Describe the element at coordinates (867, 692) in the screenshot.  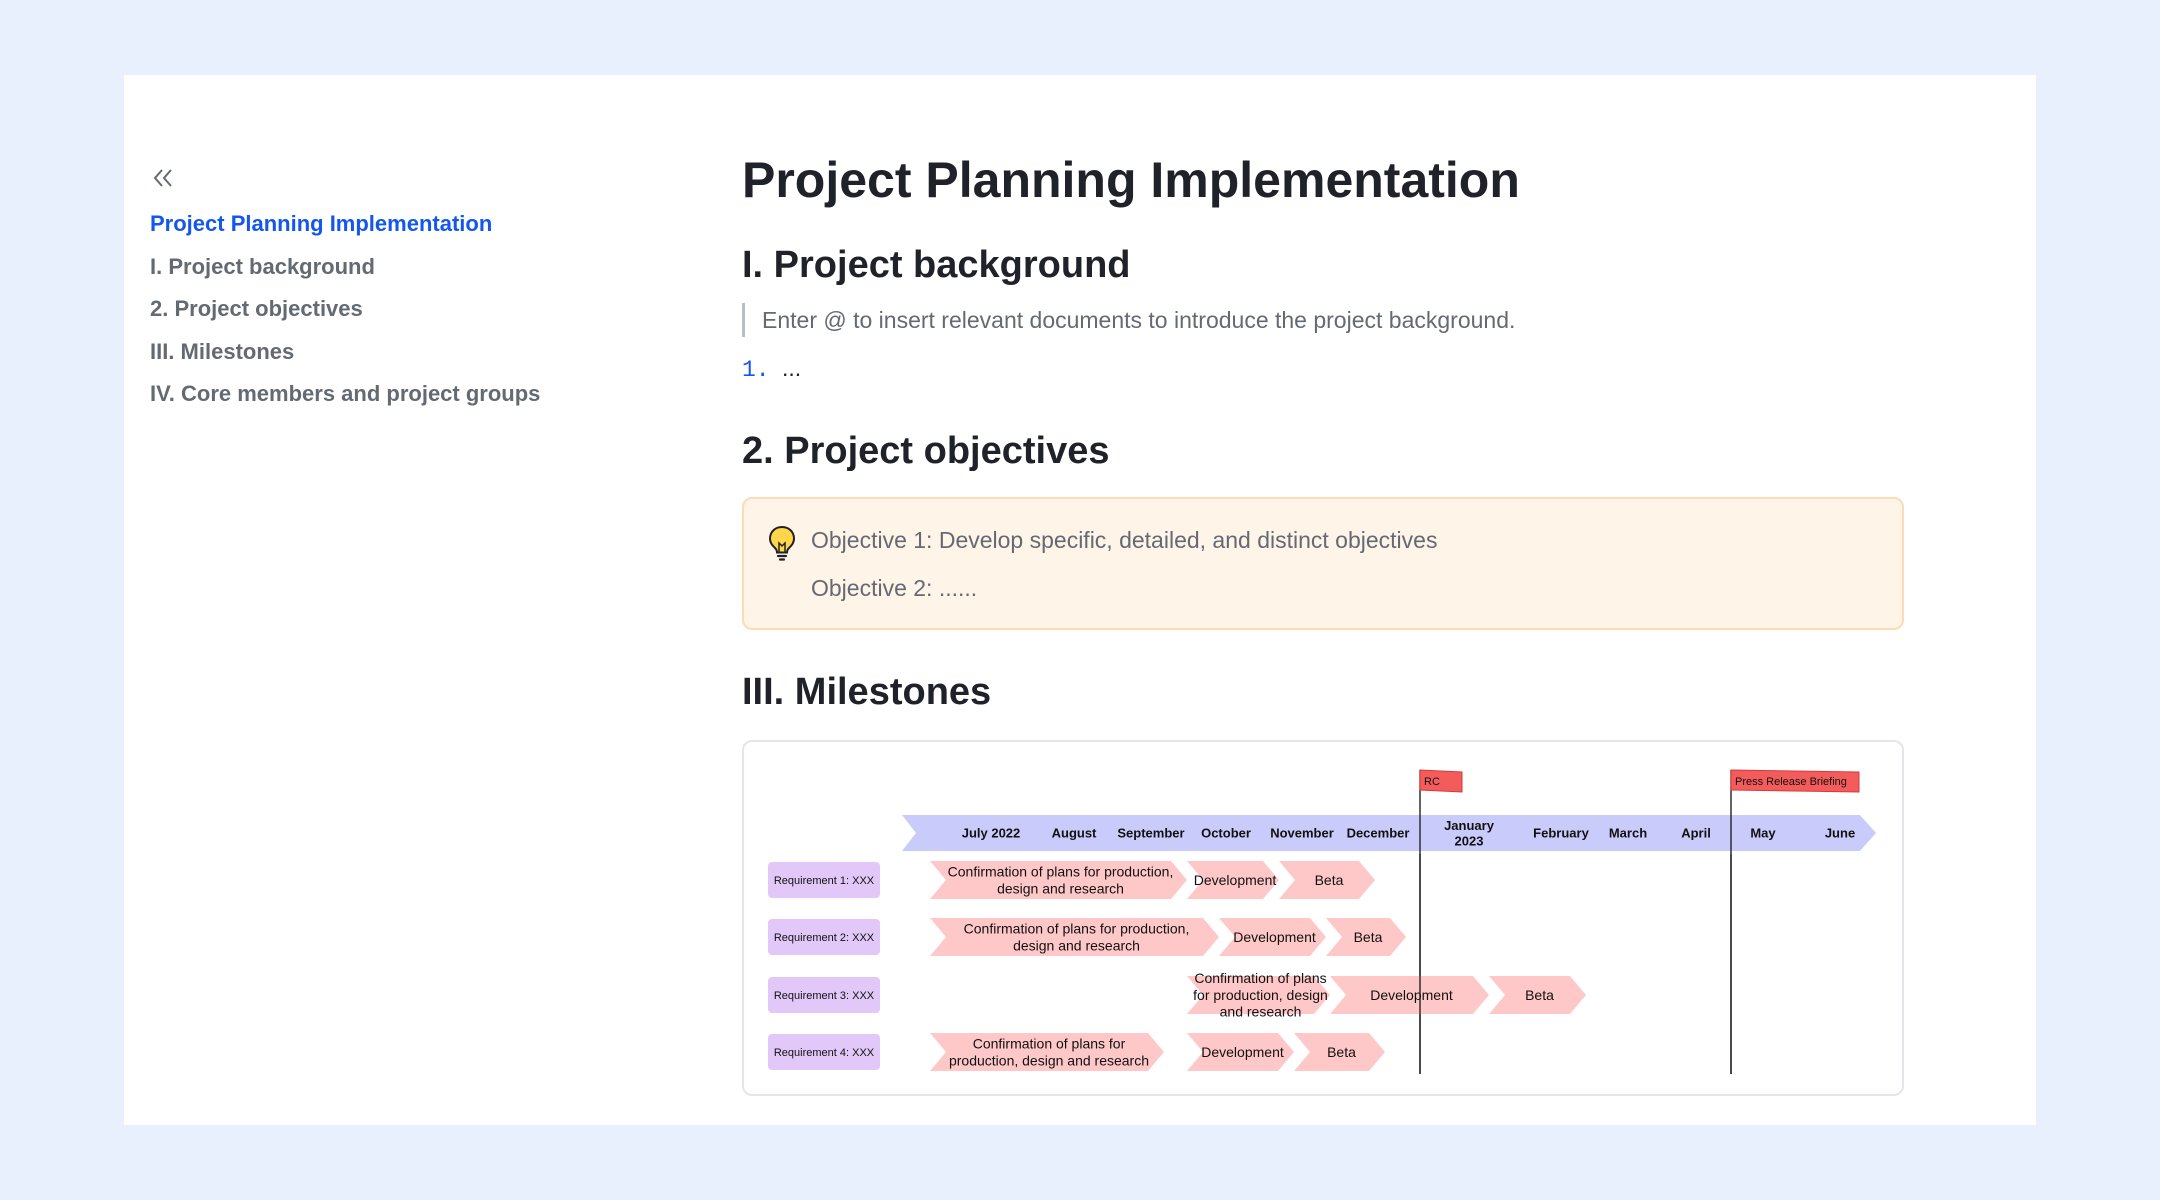
I see `heading-milestones: III. Milestones` at that location.